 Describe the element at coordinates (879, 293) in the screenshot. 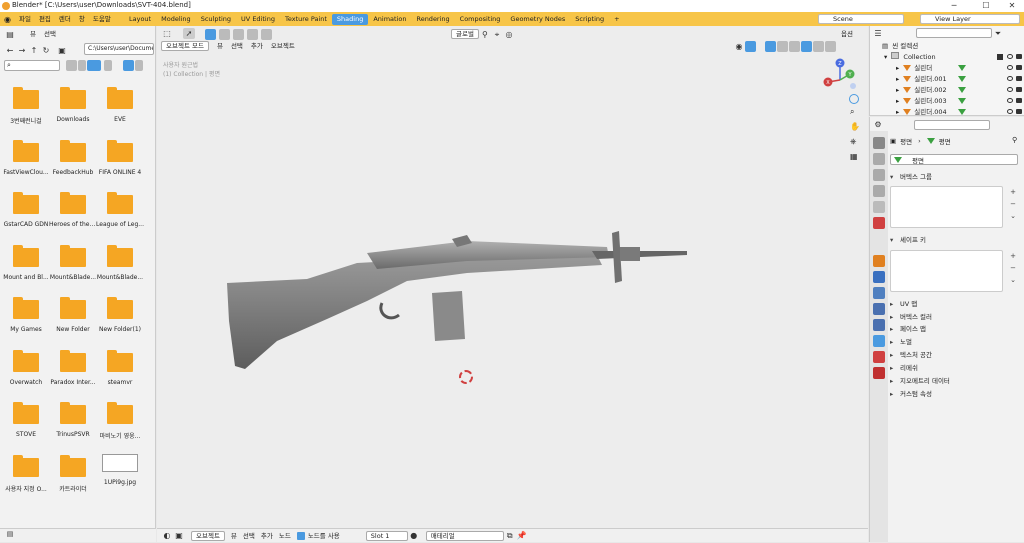

I see `particles-tab-icon` at that location.